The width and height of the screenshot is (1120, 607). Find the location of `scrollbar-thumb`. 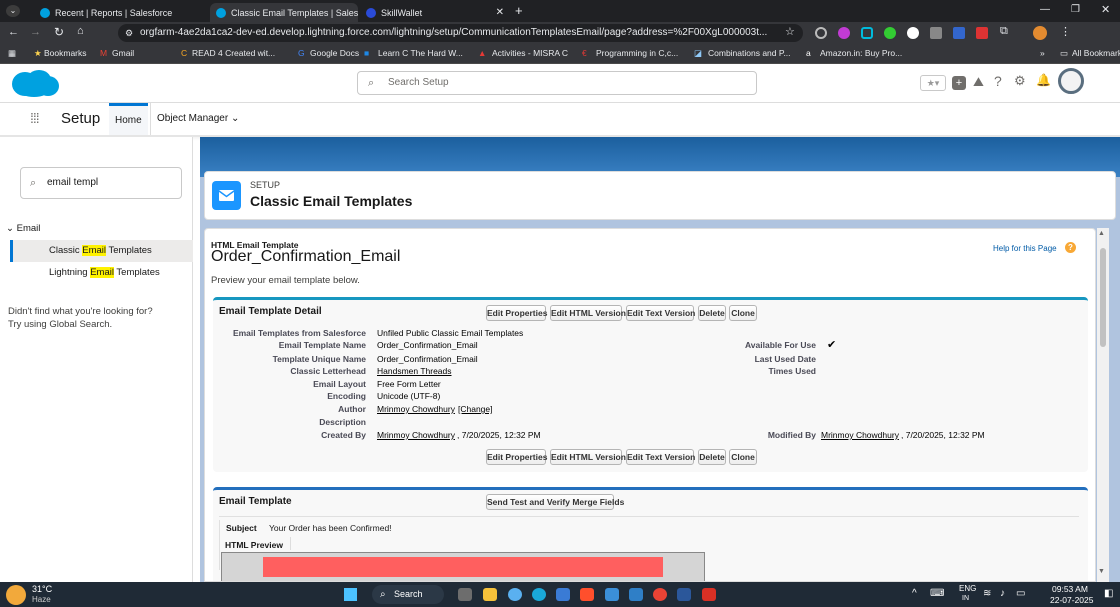

scrollbar-thumb is located at coordinates (1103, 297).